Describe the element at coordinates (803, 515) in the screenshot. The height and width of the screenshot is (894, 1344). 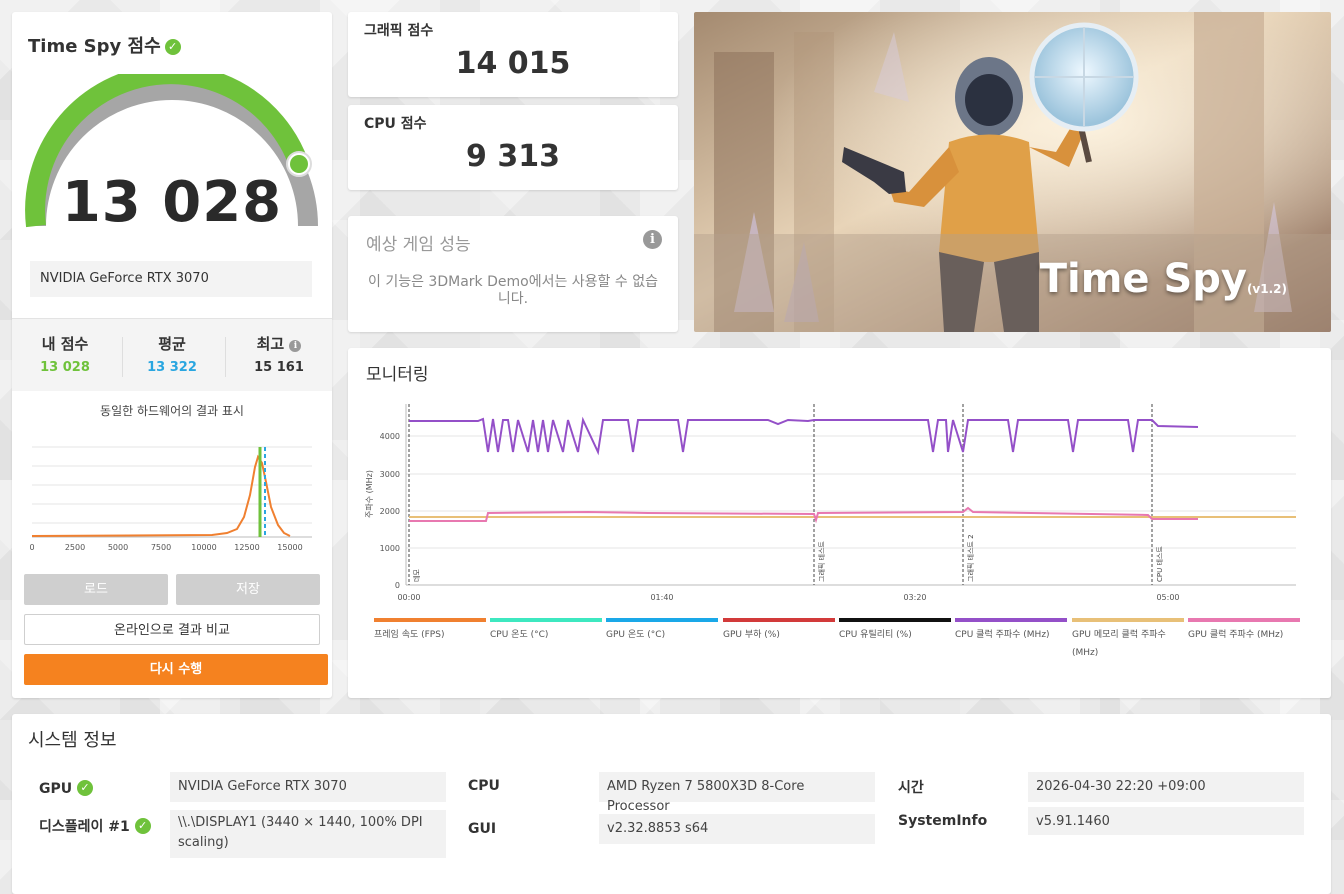
I see `series-gpu-clock` at that location.